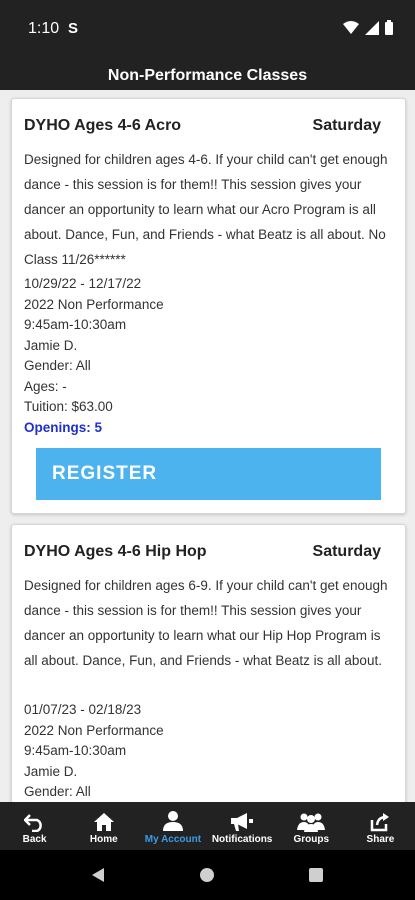  What do you see at coordinates (242, 822) in the screenshot?
I see `megaphone-icon` at bounding box center [242, 822].